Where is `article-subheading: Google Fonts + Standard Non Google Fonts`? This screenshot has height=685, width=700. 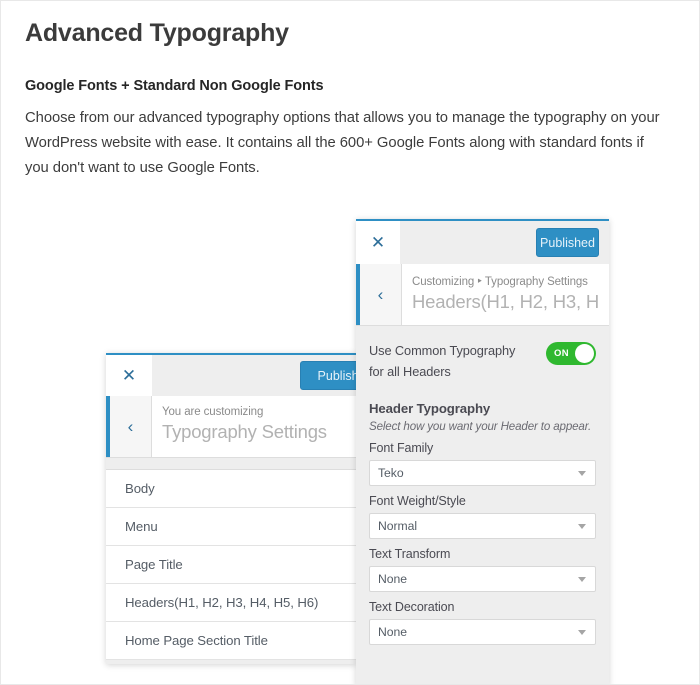
article-subheading: Google Fonts + Standard Non Google Fonts is located at coordinates (174, 86).